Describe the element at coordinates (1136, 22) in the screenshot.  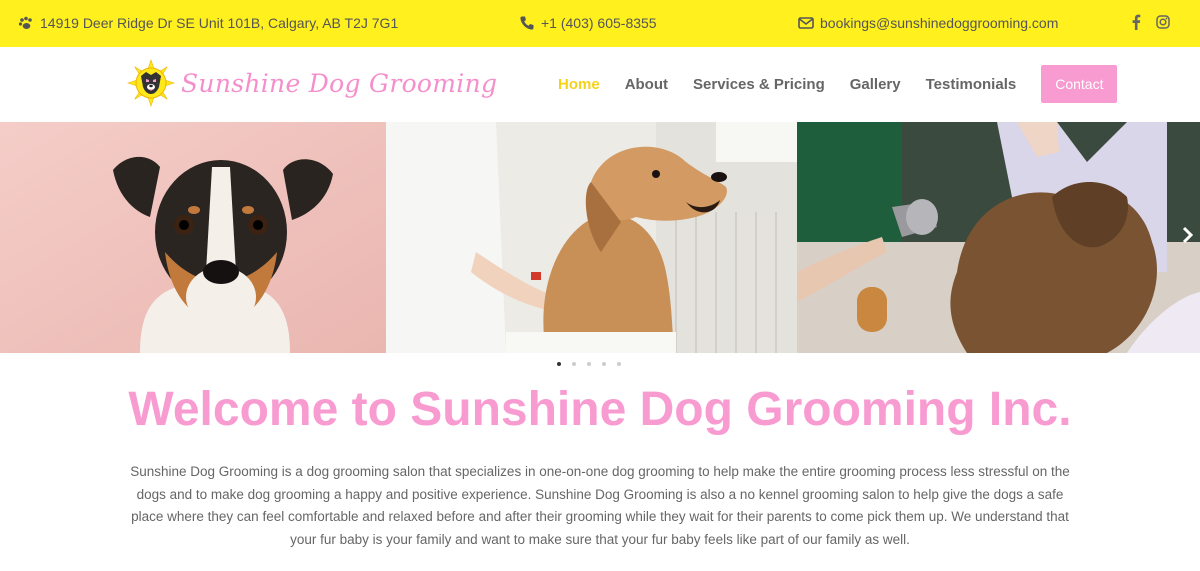
I see `facebook-icon` at that location.